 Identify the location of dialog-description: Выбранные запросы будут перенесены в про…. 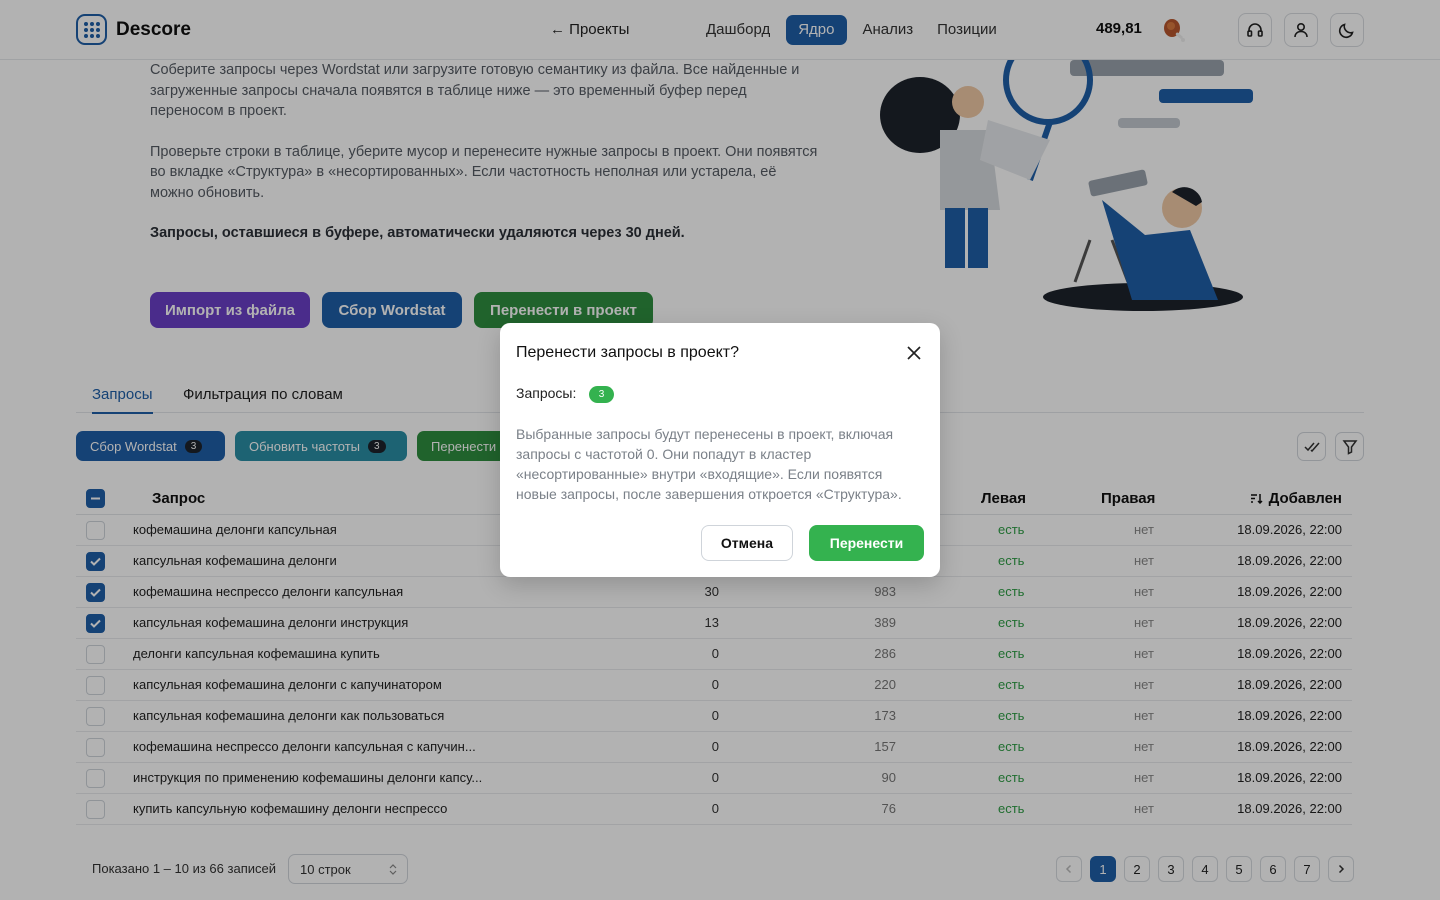
(709, 464).